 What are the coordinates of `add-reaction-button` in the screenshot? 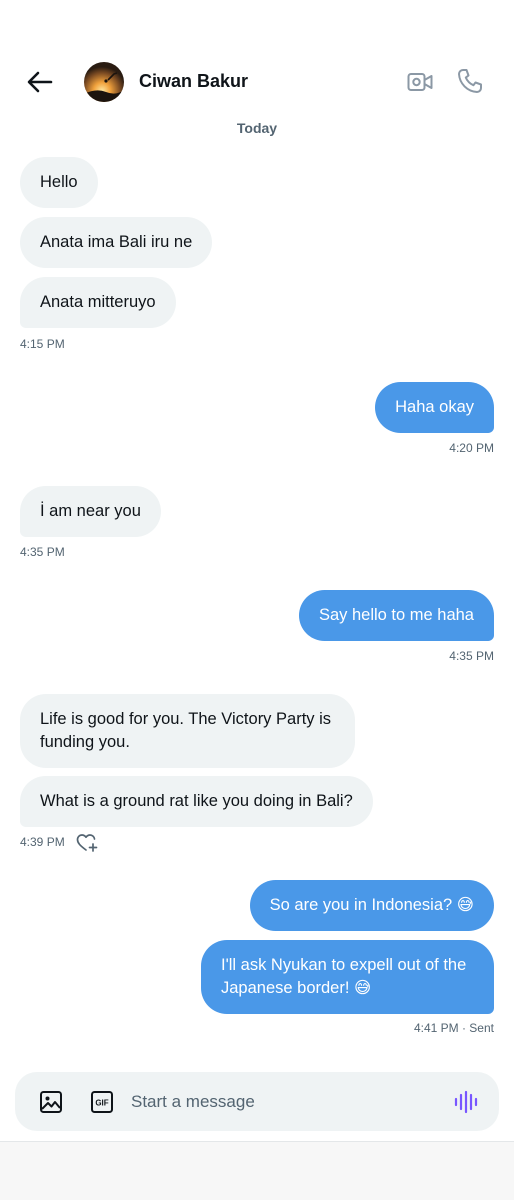 It's located at (87, 843).